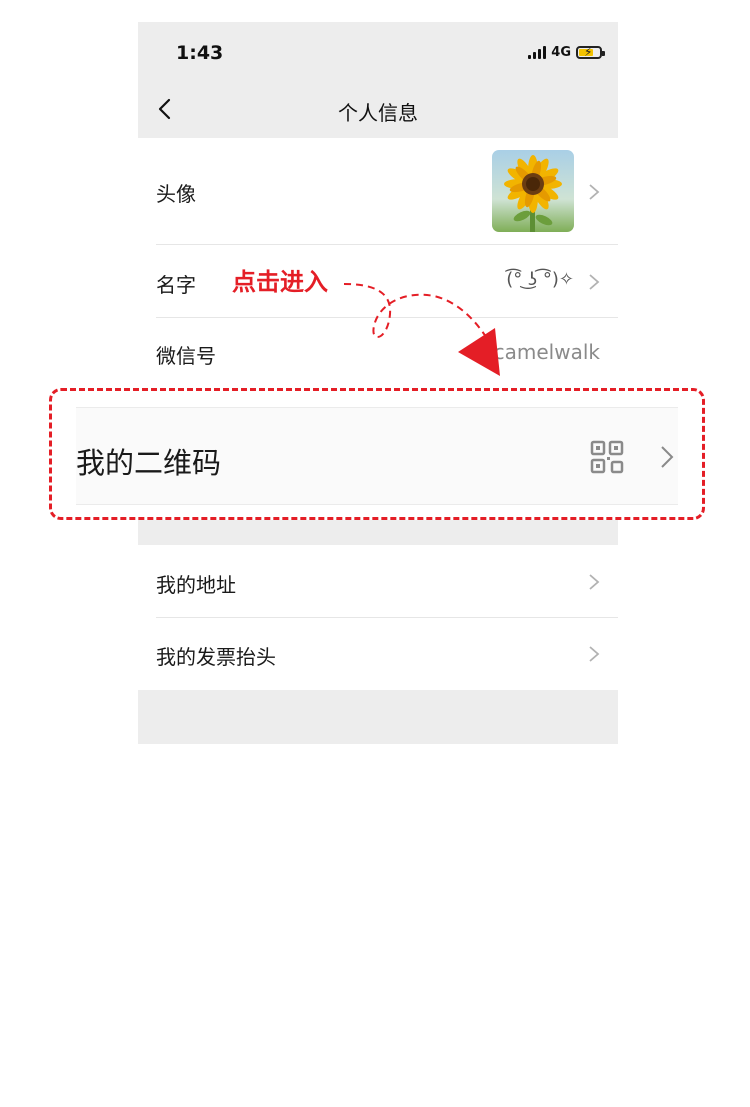 The height and width of the screenshot is (1107, 750). Describe the element at coordinates (196, 585) in the screenshot. I see `row-label: 我的地址` at that location.